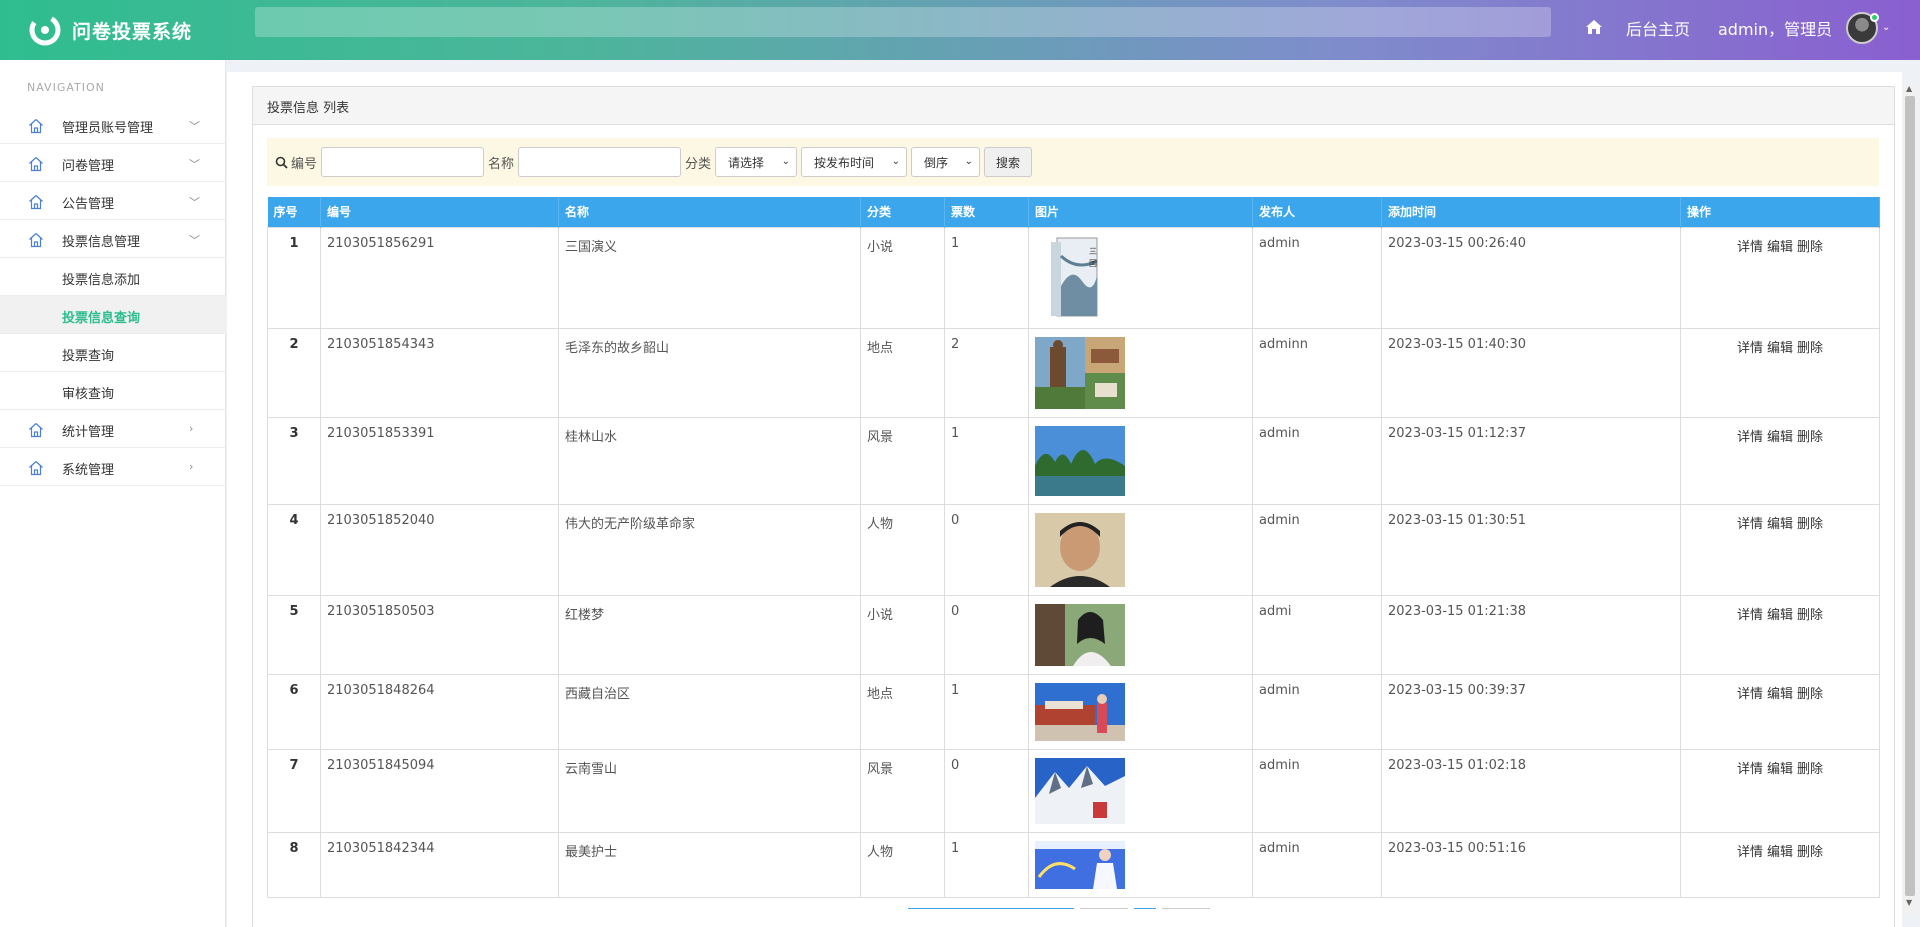 This screenshot has height=927, width=1920. I want to click on cell-name: 毛泽东的故乡韶山, so click(709, 372).